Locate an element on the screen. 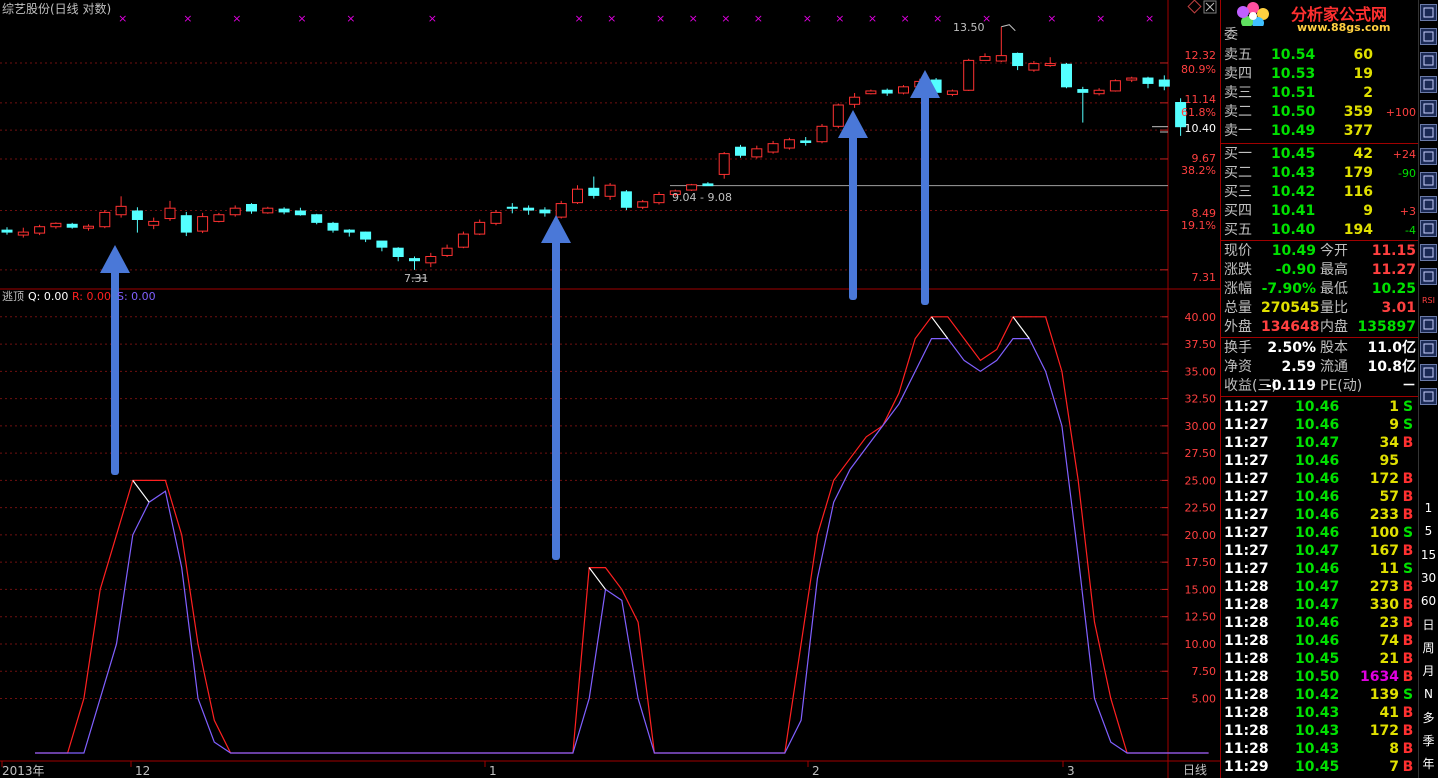 This screenshot has height=778, width=1438. bar-chart-icon is located at coordinates (1428, 84).